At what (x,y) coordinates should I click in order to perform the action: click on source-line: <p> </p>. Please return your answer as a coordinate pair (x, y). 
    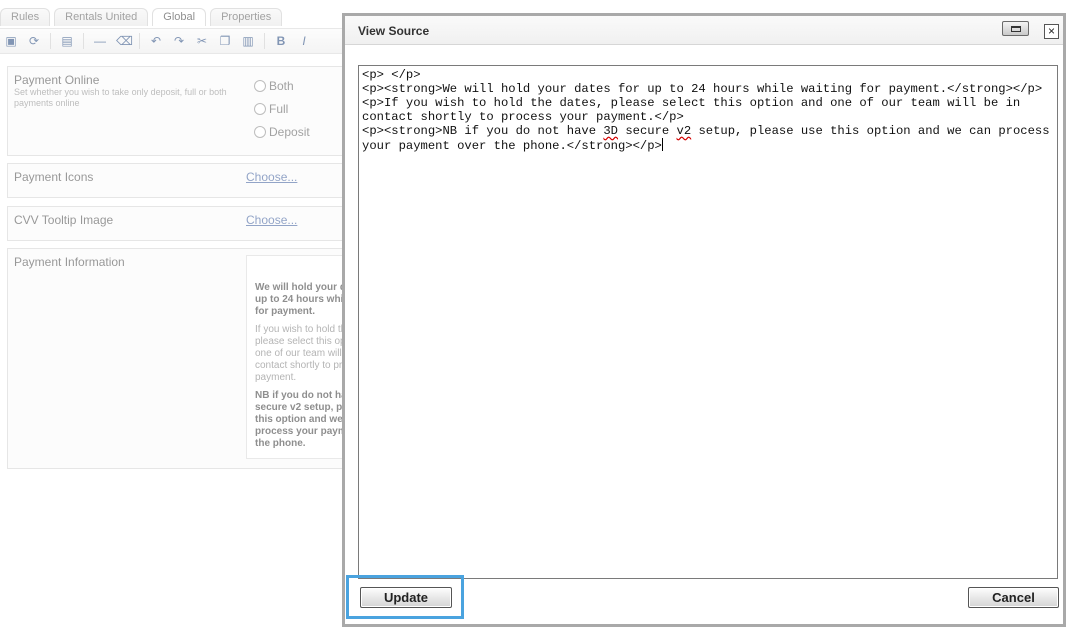
    Looking at the image, I should click on (391, 75).